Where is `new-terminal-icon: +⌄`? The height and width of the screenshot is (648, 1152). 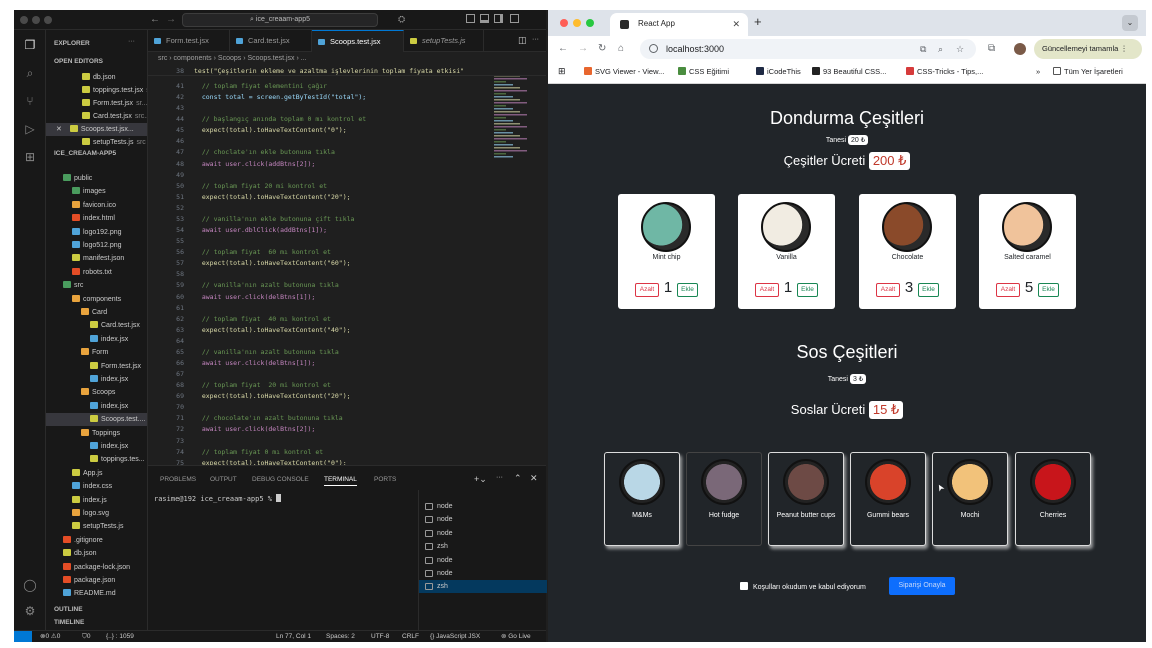
new-terminal-icon: +⌄ is located at coordinates (480, 479).